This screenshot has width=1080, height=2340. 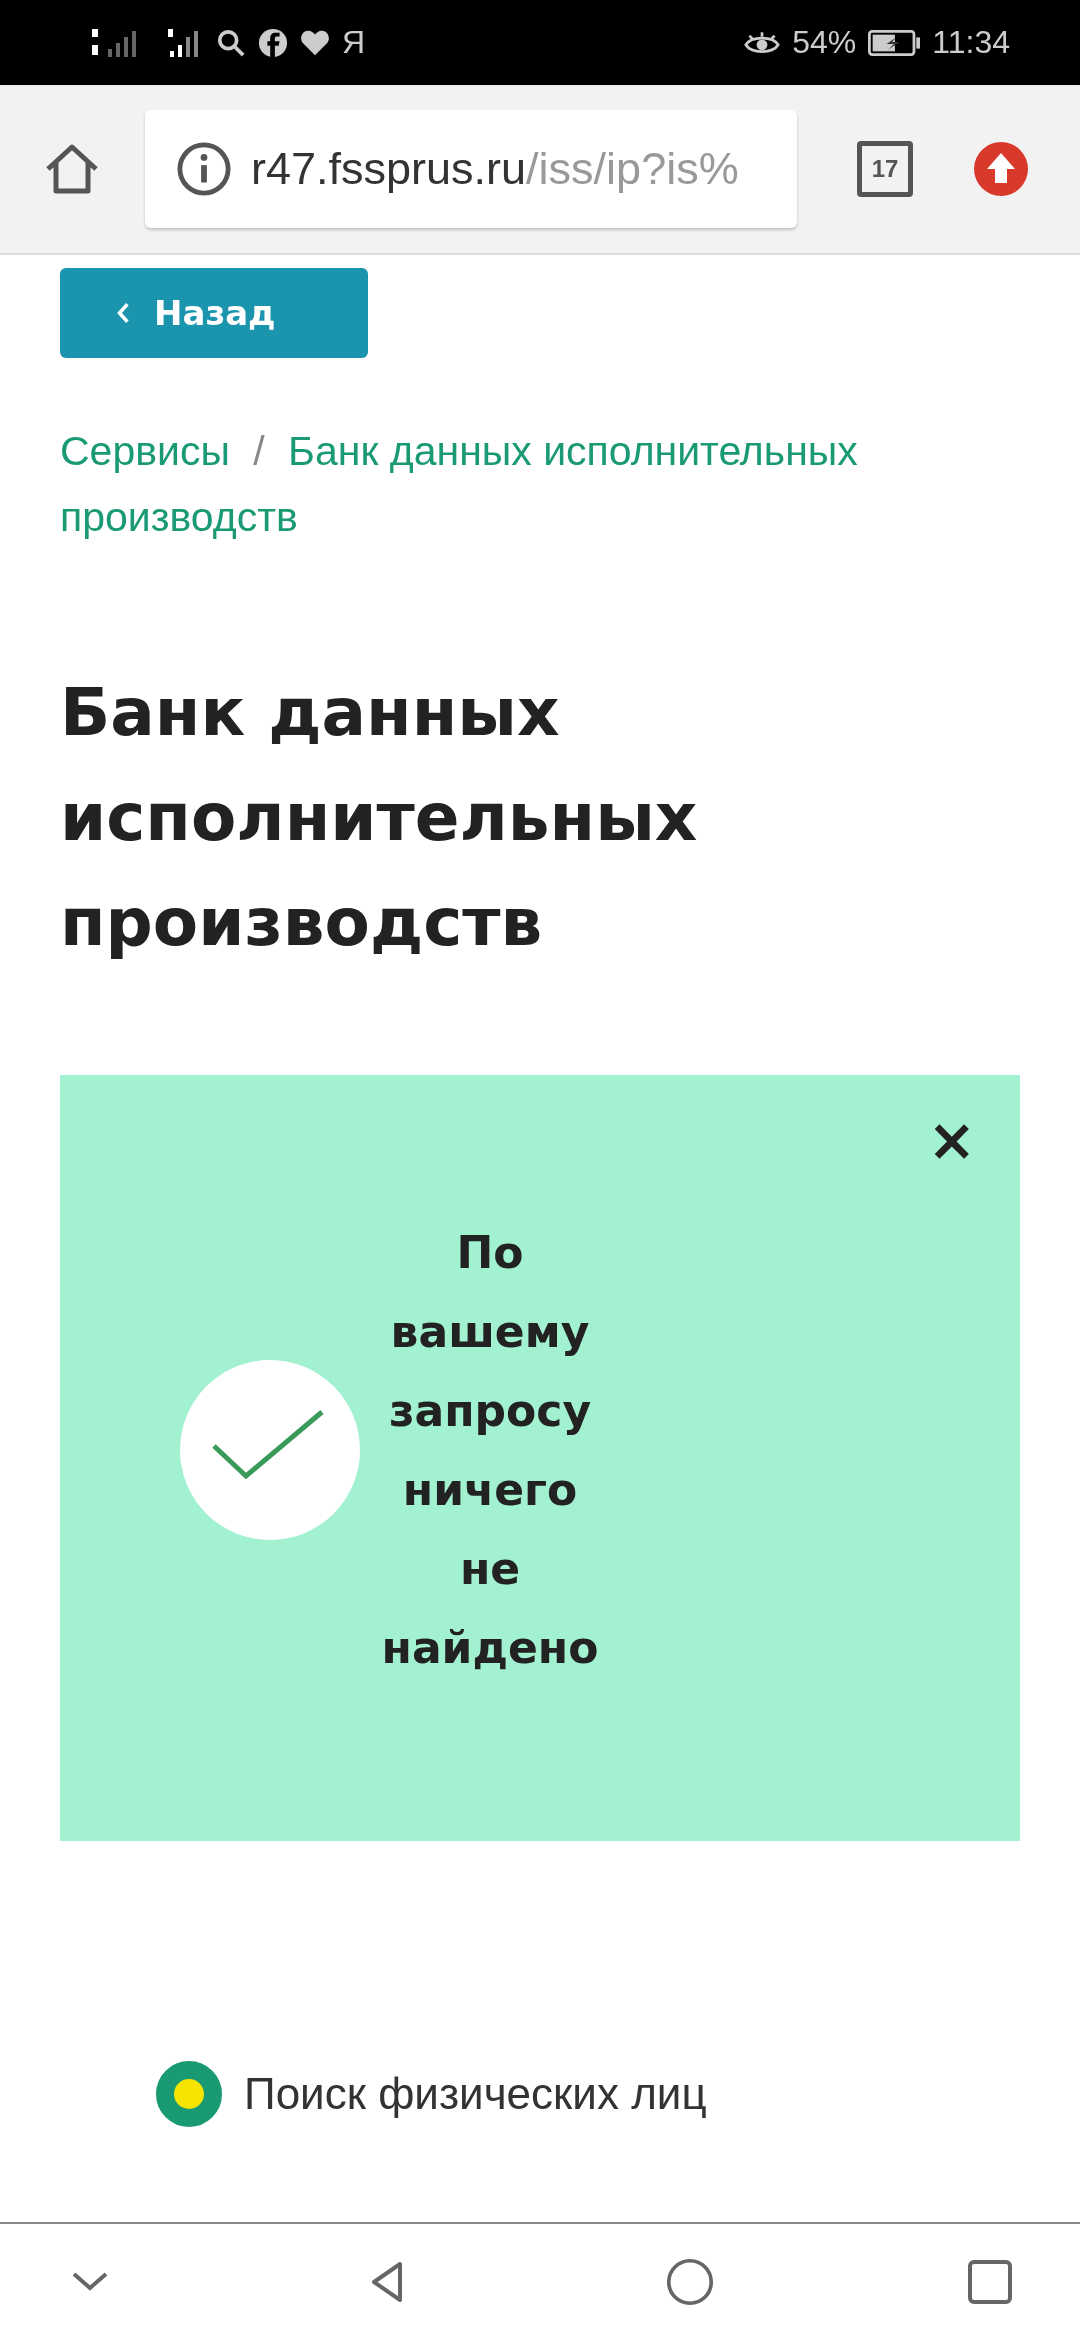 What do you see at coordinates (460, 484) in the screenshot?
I see `breadcrumb-trail: Сервисы / Банк данных исполнительных производств` at bounding box center [460, 484].